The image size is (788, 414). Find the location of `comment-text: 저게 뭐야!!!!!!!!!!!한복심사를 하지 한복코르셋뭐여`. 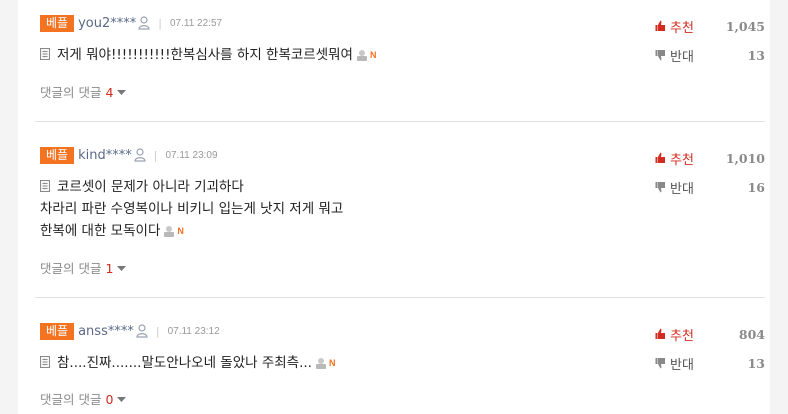

comment-text: 저게 뭐야!!!!!!!!!!!한복심사를 하지 한복코르셋뭐여 is located at coordinates (205, 55).